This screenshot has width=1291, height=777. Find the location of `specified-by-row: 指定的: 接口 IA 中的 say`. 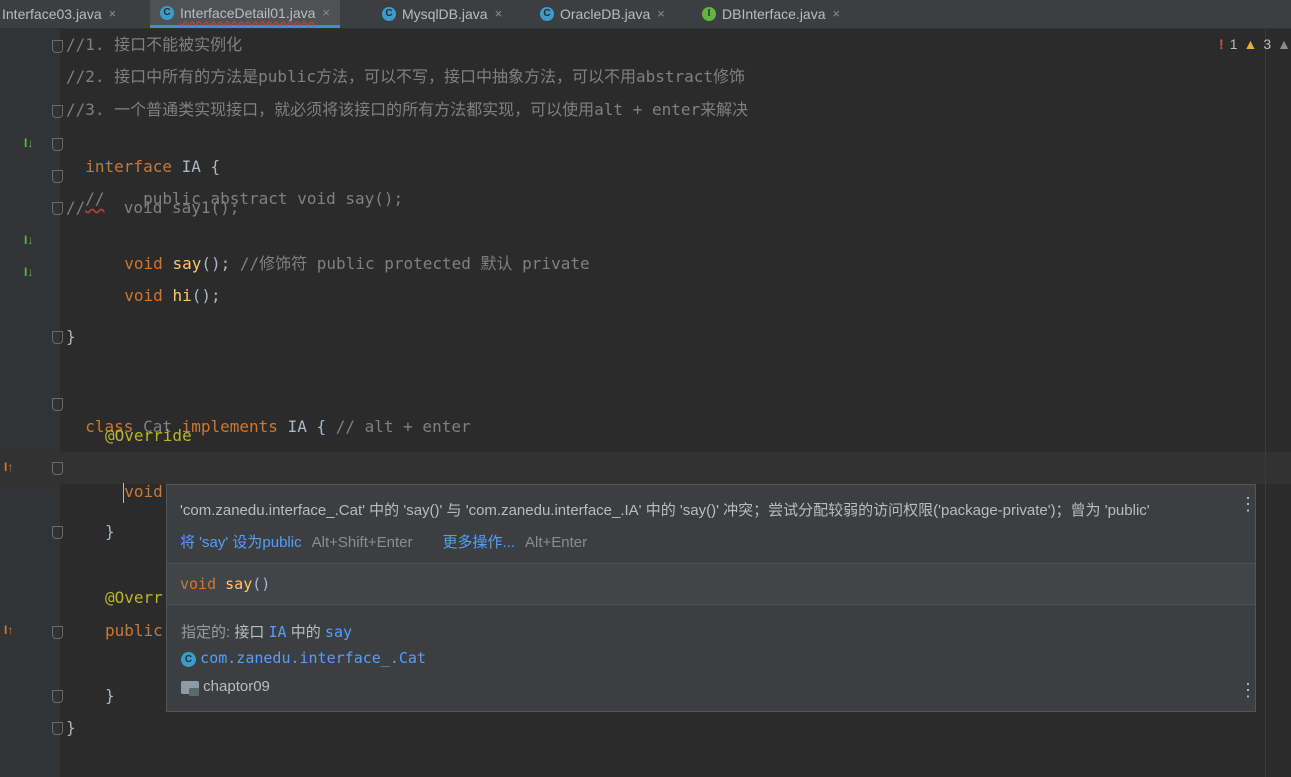

specified-by-row: 指定的: 接口 IA 中的 say is located at coordinates (266, 631).